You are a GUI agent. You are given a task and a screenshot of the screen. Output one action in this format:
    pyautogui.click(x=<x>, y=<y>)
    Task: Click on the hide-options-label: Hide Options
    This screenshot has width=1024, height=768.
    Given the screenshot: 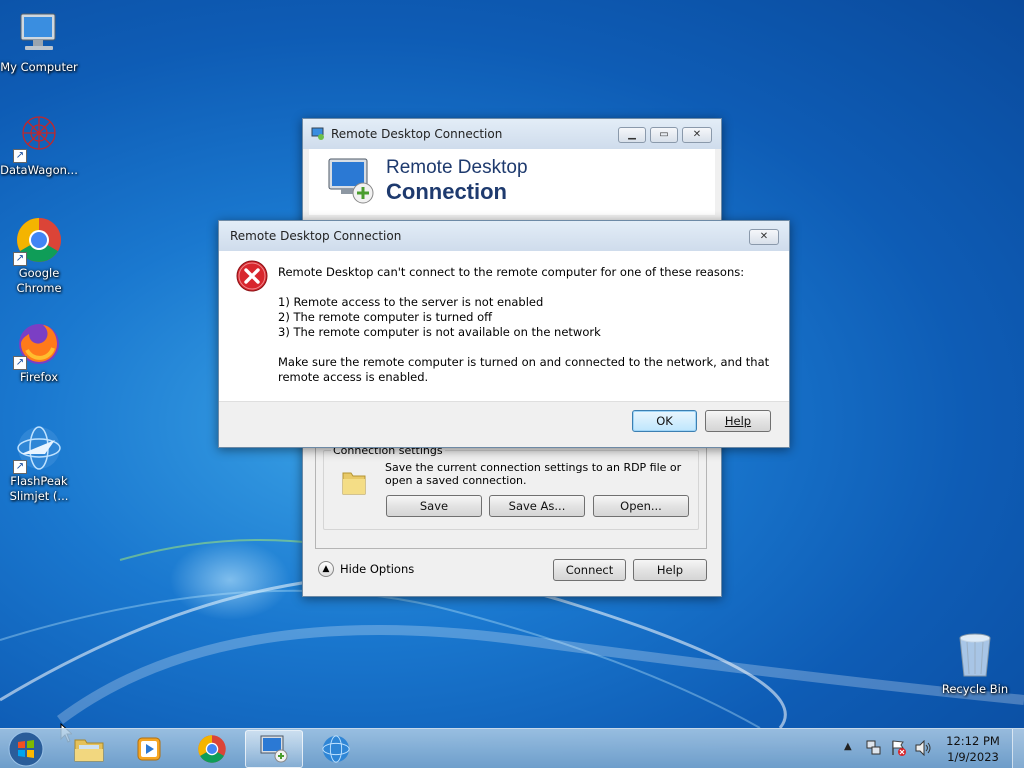 What is the action you would take?
    pyautogui.click(x=377, y=569)
    